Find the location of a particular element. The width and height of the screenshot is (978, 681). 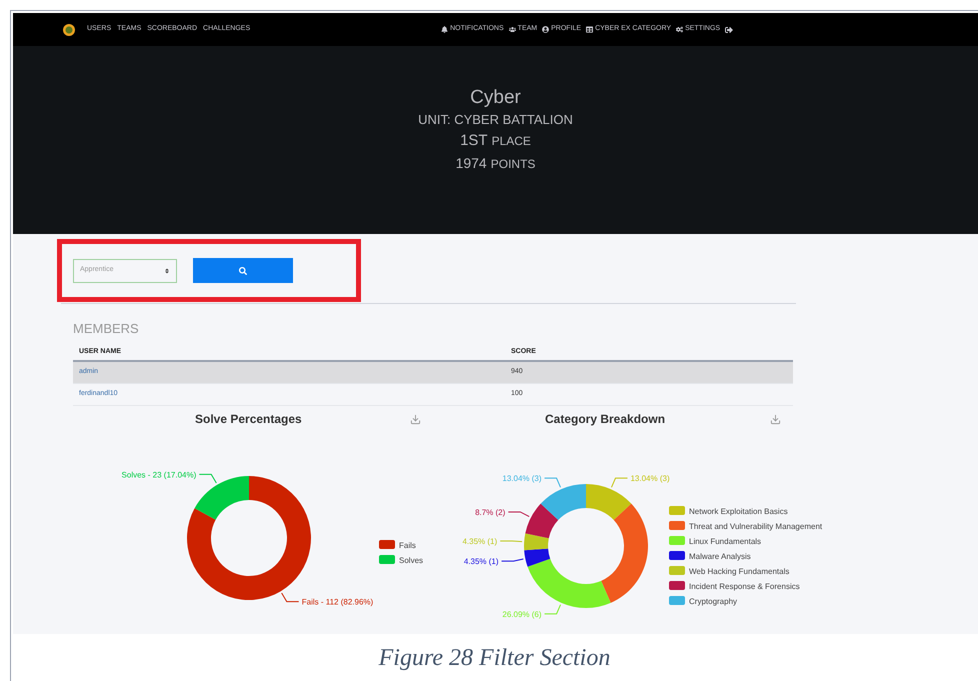

legend-label: Solves is located at coordinates (411, 560).